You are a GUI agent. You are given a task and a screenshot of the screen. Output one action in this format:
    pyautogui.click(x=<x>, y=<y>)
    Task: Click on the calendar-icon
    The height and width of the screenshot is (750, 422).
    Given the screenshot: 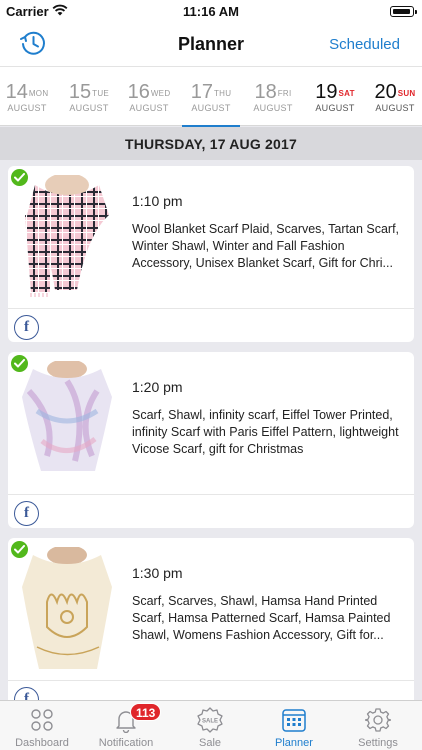 What is the action you would take?
    pyautogui.click(x=294, y=720)
    